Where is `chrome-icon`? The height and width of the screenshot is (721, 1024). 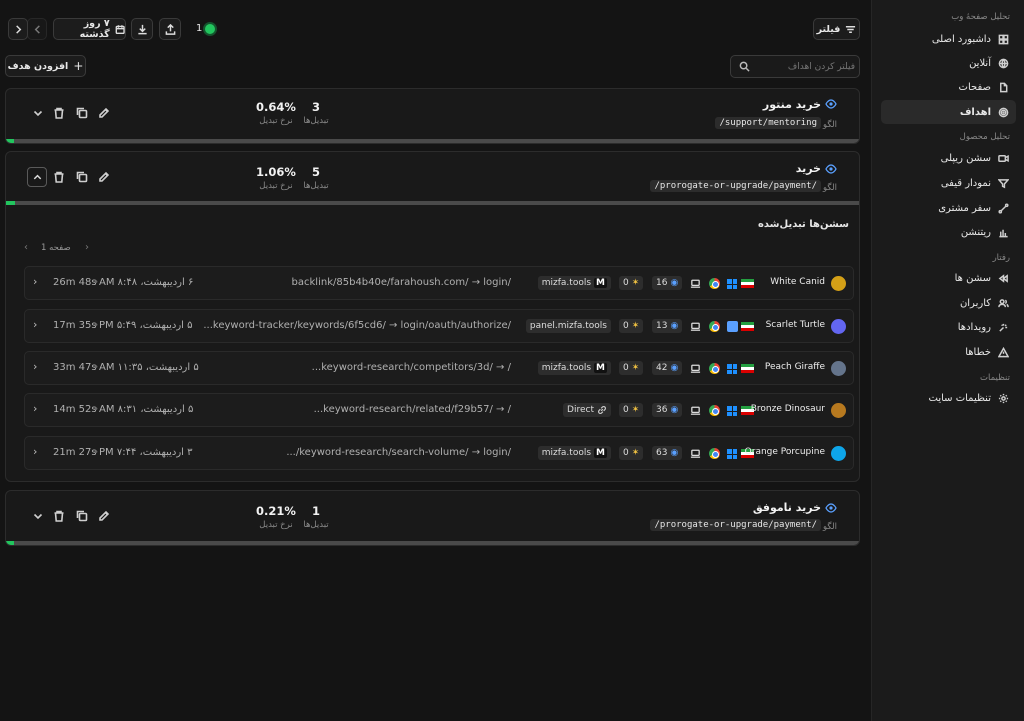
chrome-icon is located at coordinates (714, 453).